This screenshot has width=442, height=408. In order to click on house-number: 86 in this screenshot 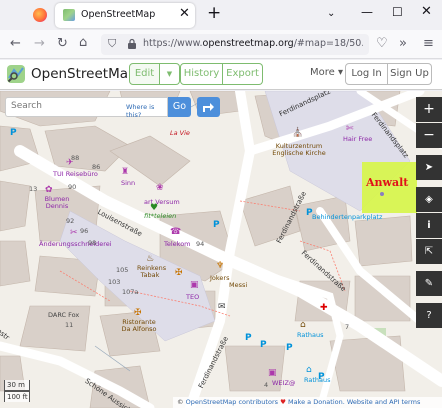, I will do `click(96, 167)`.